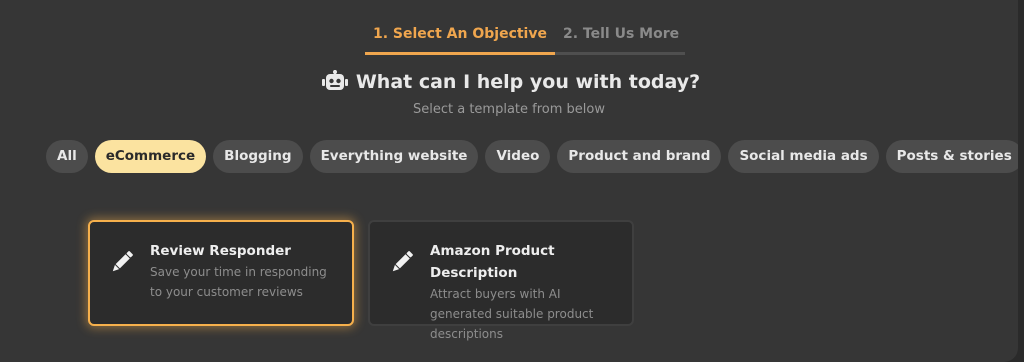 This screenshot has width=1024, height=362. I want to click on filter-ecommerce: eCommerce, so click(150, 156).